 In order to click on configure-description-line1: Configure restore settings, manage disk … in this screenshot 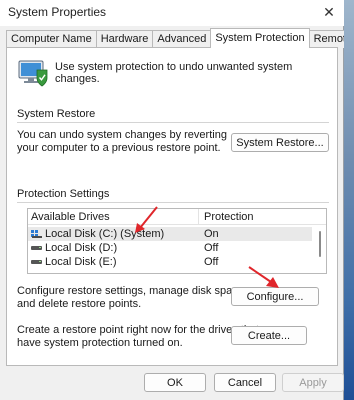, I will do `click(132, 291)`.